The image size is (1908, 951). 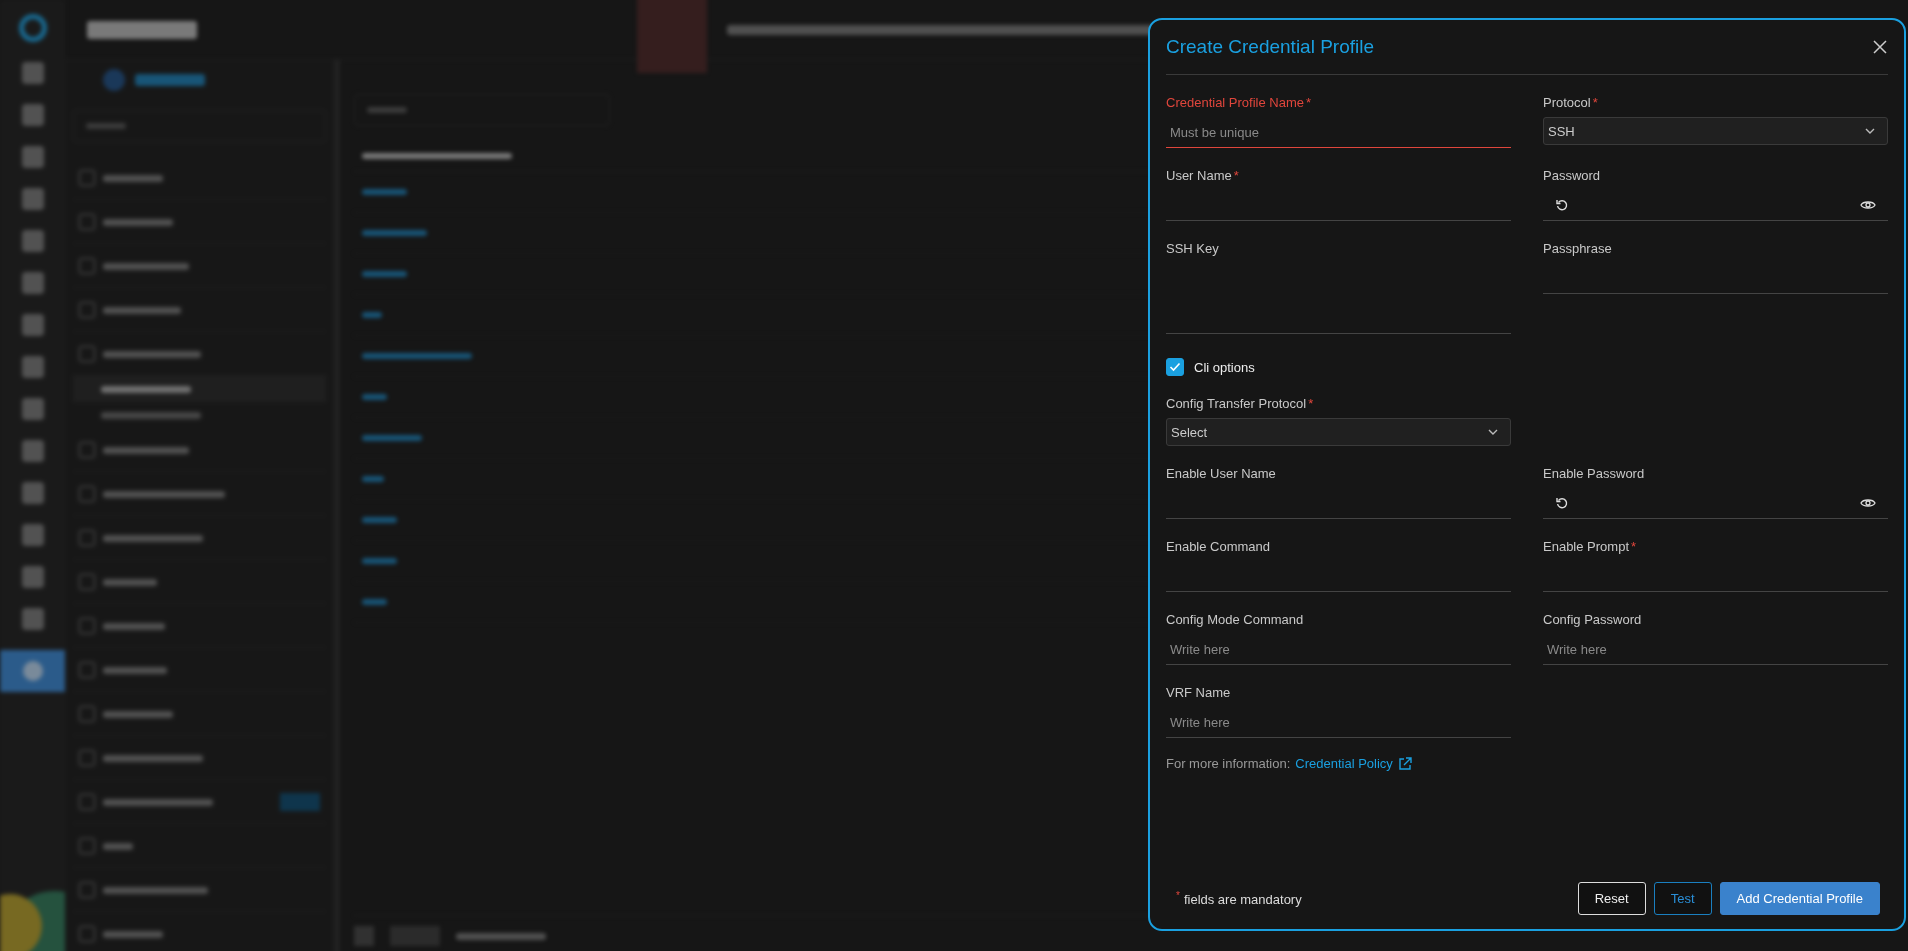 I want to click on field-label: Enable Prompt*, so click(x=1590, y=546).